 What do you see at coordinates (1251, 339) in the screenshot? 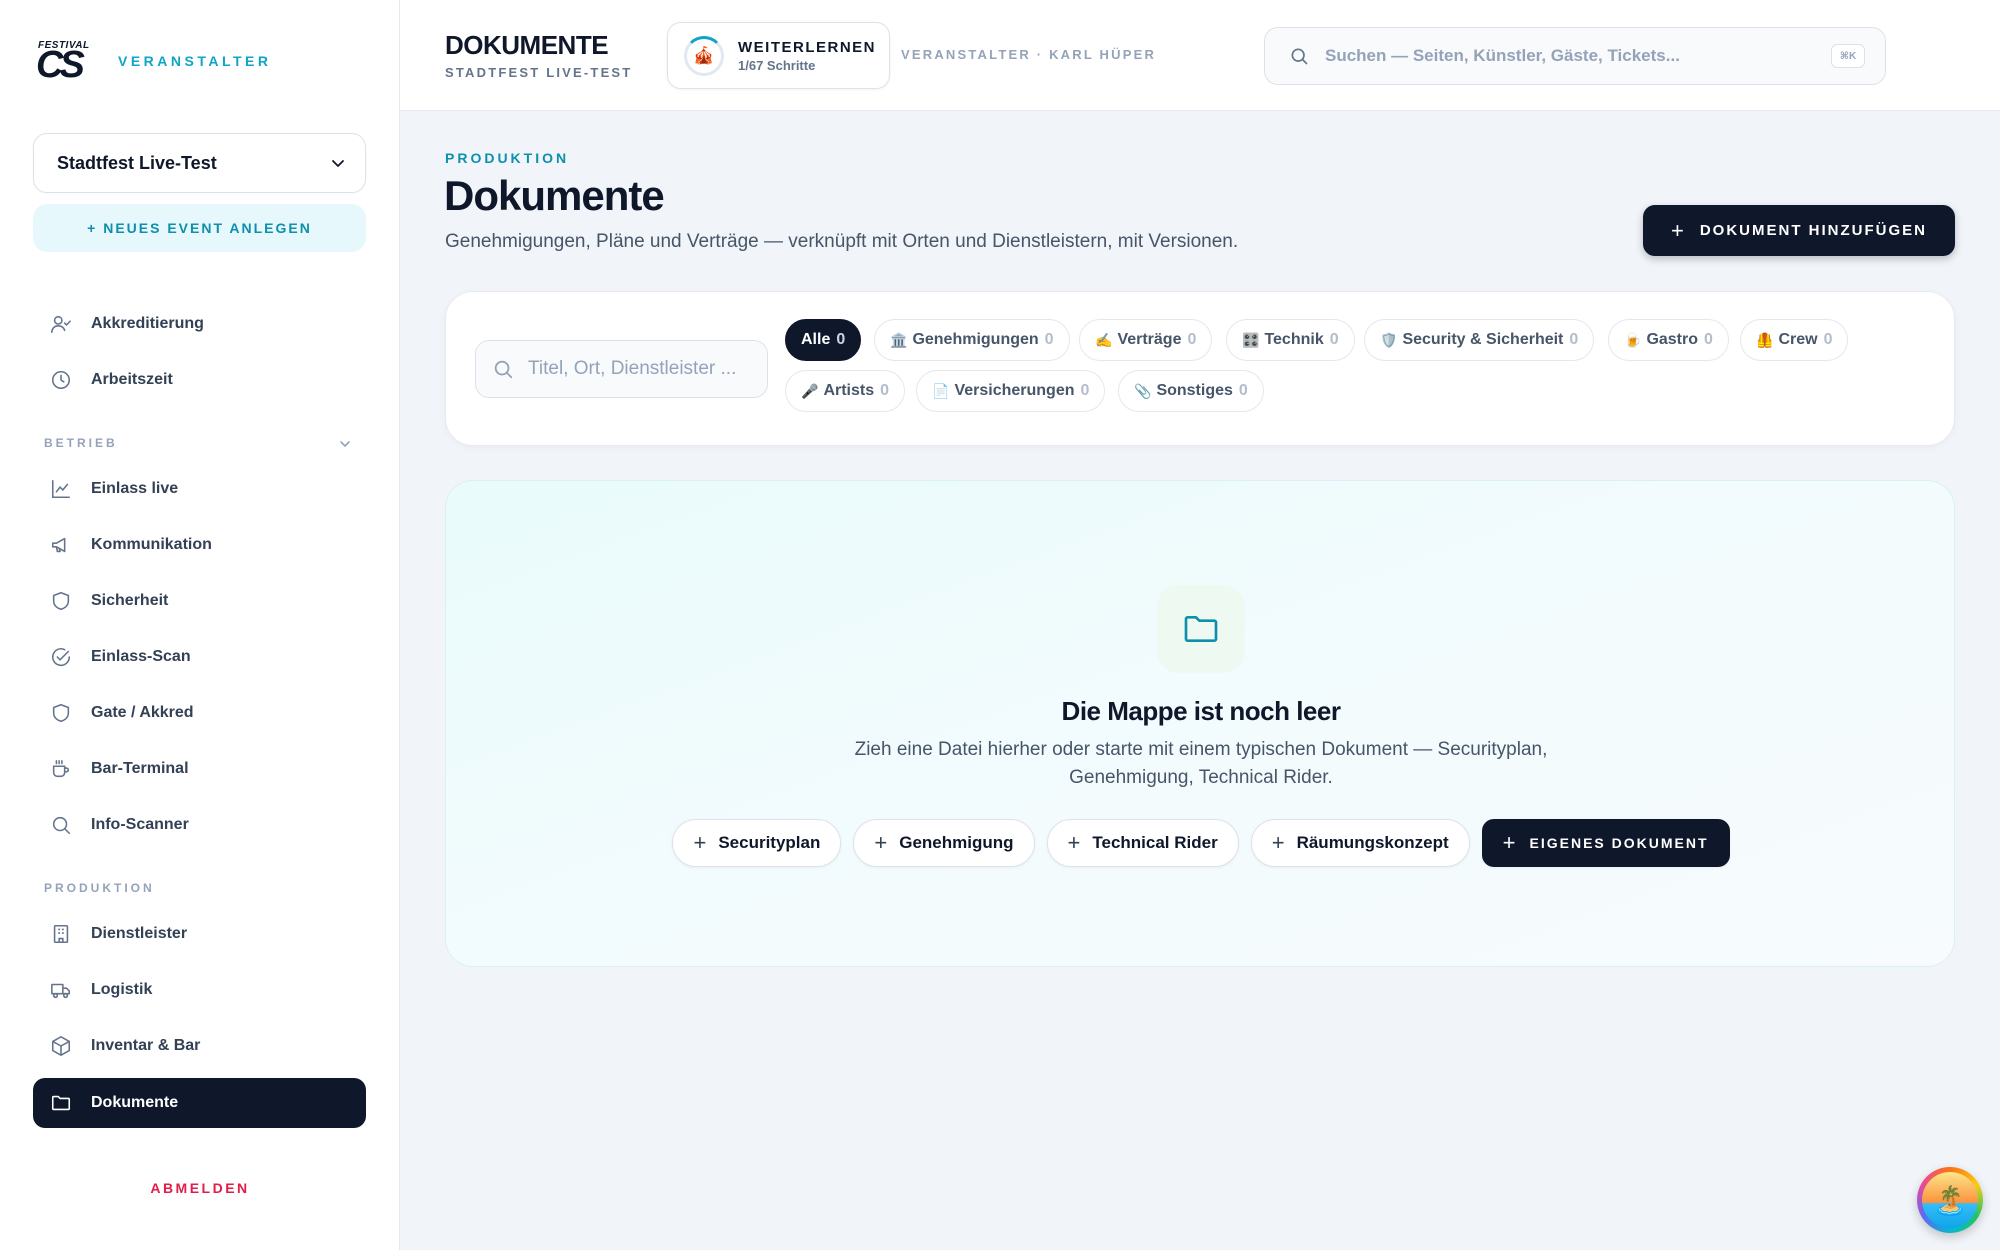
I see `control-knobs-icon: 🎛️` at bounding box center [1251, 339].